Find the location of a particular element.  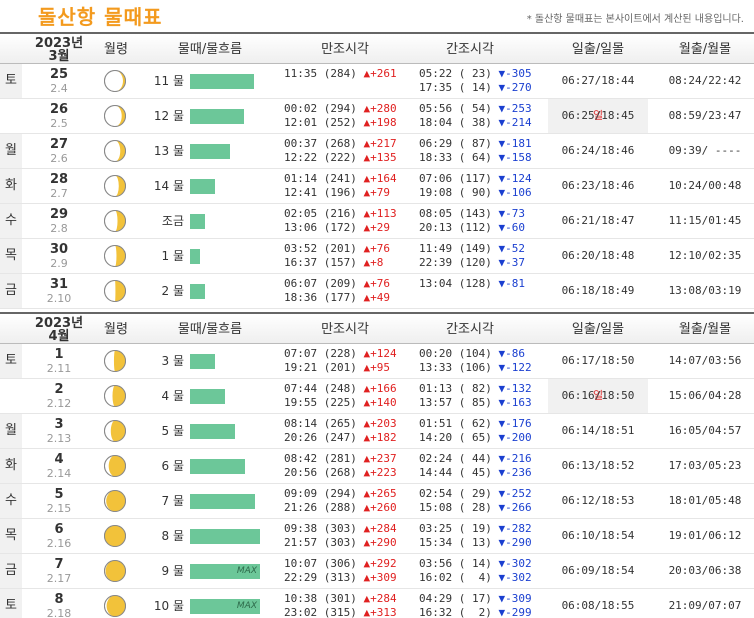

header-year-month: 2023년 3월 is located at coordinates (59, 50).